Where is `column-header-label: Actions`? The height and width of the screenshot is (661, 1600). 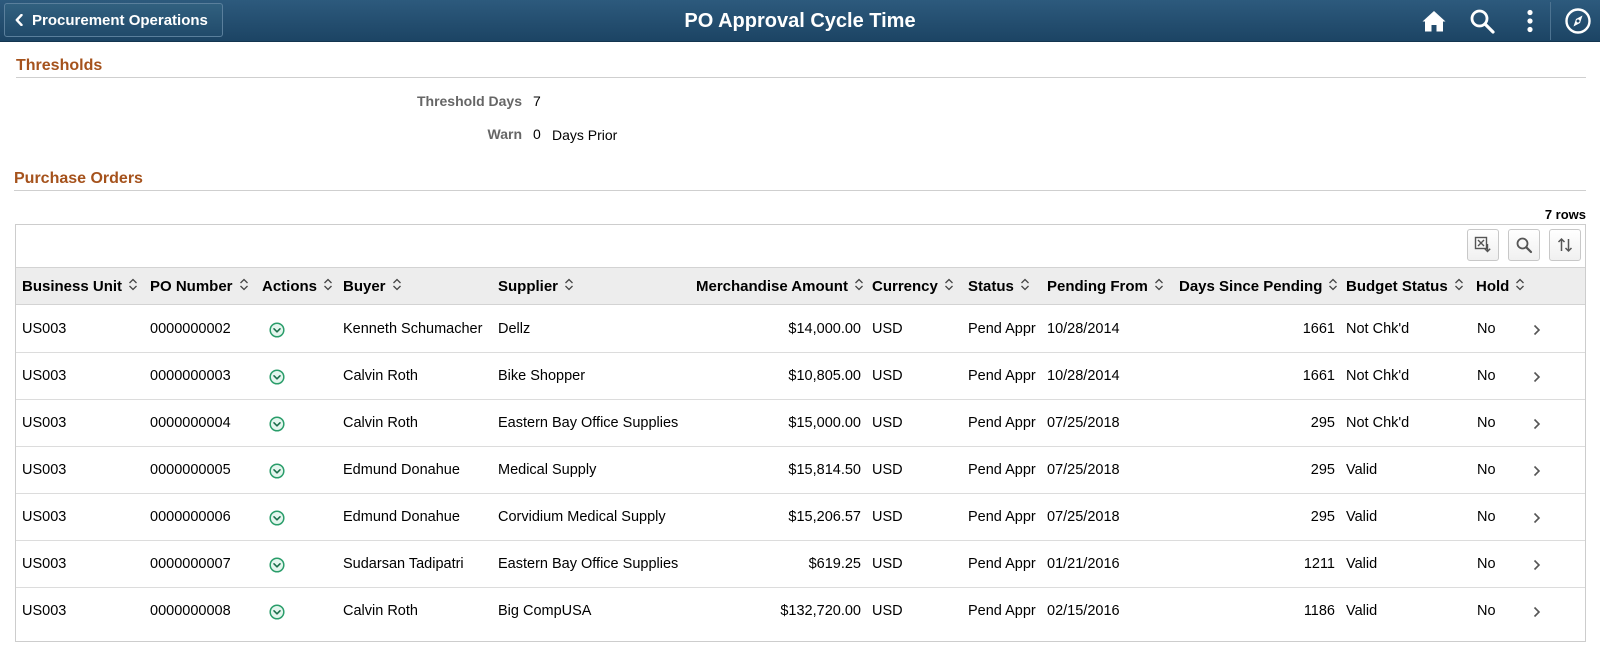 column-header-label: Actions is located at coordinates (290, 286).